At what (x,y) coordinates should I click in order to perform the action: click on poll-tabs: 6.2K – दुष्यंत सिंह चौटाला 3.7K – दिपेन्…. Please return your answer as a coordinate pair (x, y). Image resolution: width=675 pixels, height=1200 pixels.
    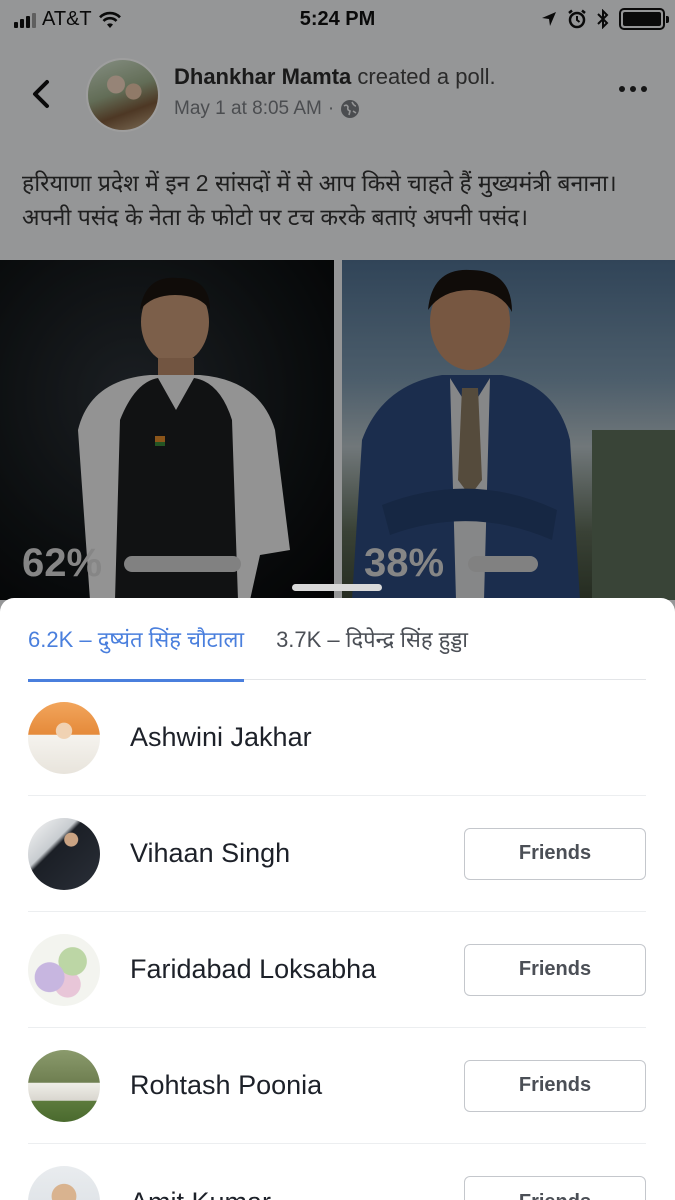
    Looking at the image, I should click on (337, 640).